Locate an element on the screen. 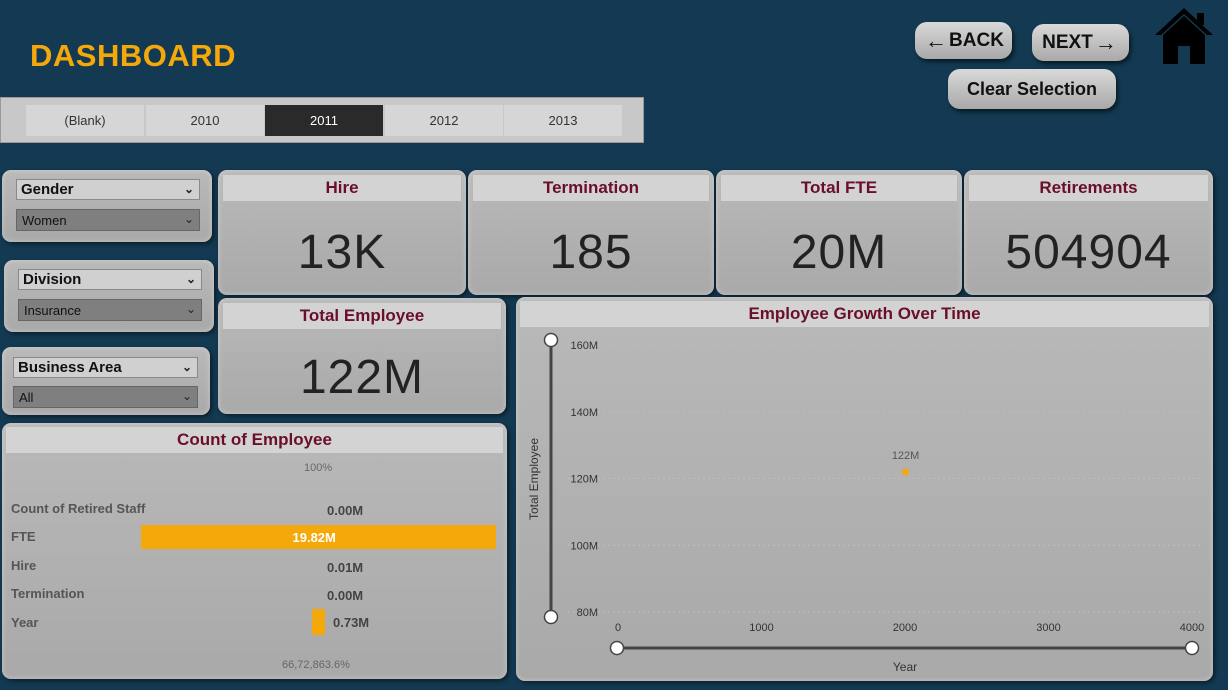 The image size is (1228, 690). x-tick-label: 4000 is located at coordinates (1192, 628).